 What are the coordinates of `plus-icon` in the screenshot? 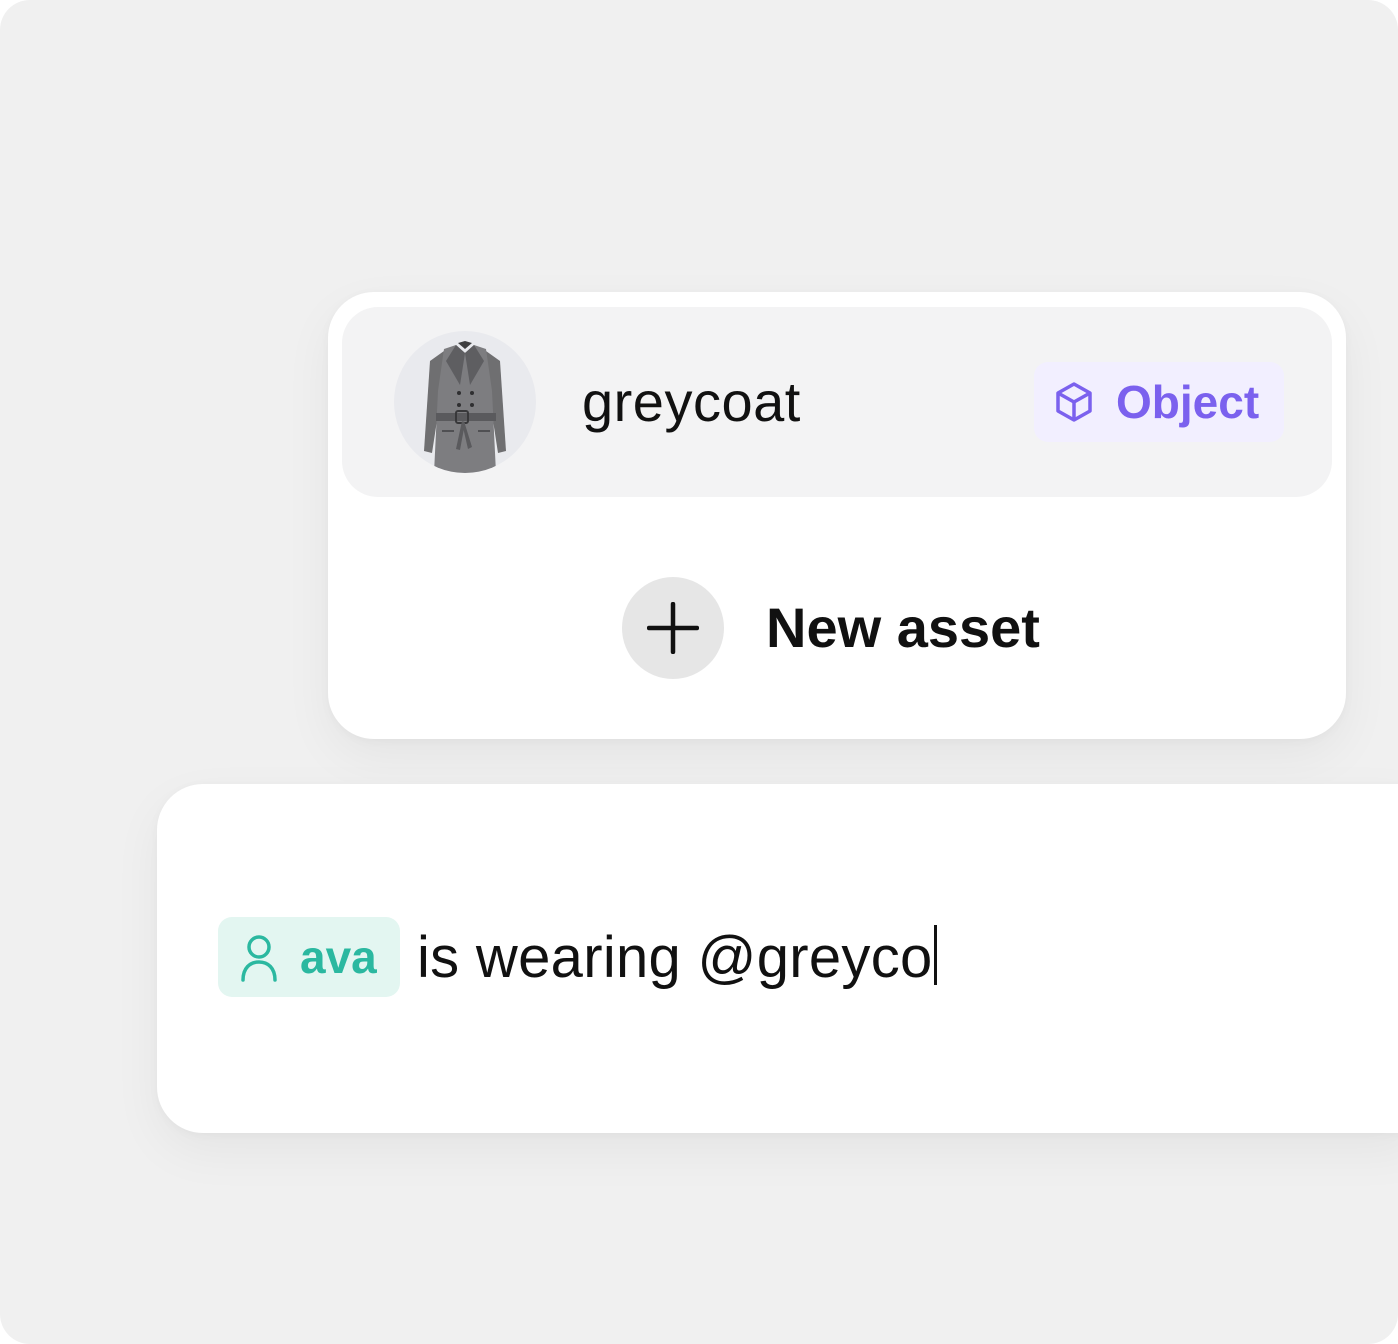 It's located at (673, 628).